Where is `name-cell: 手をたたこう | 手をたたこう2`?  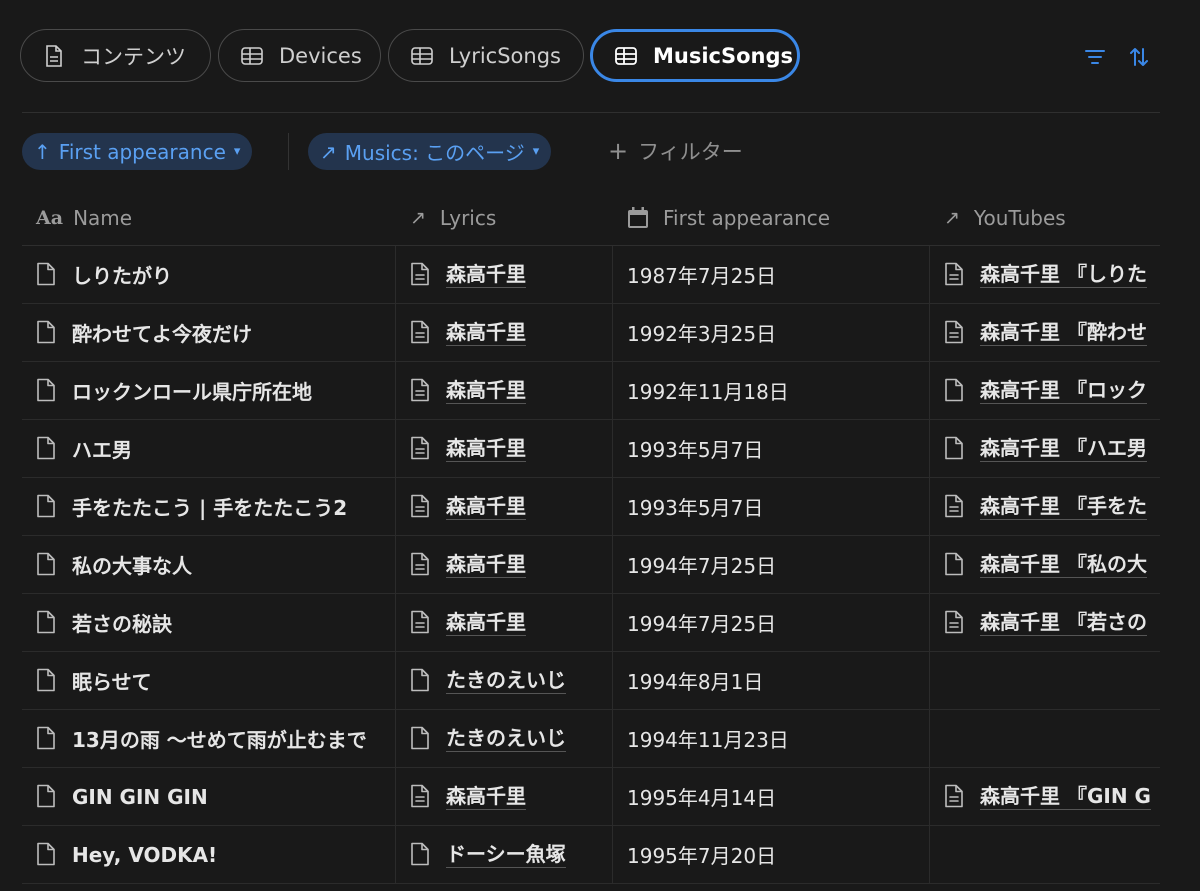
name-cell: 手をたたこう | 手をたたこう2 is located at coordinates (209, 506).